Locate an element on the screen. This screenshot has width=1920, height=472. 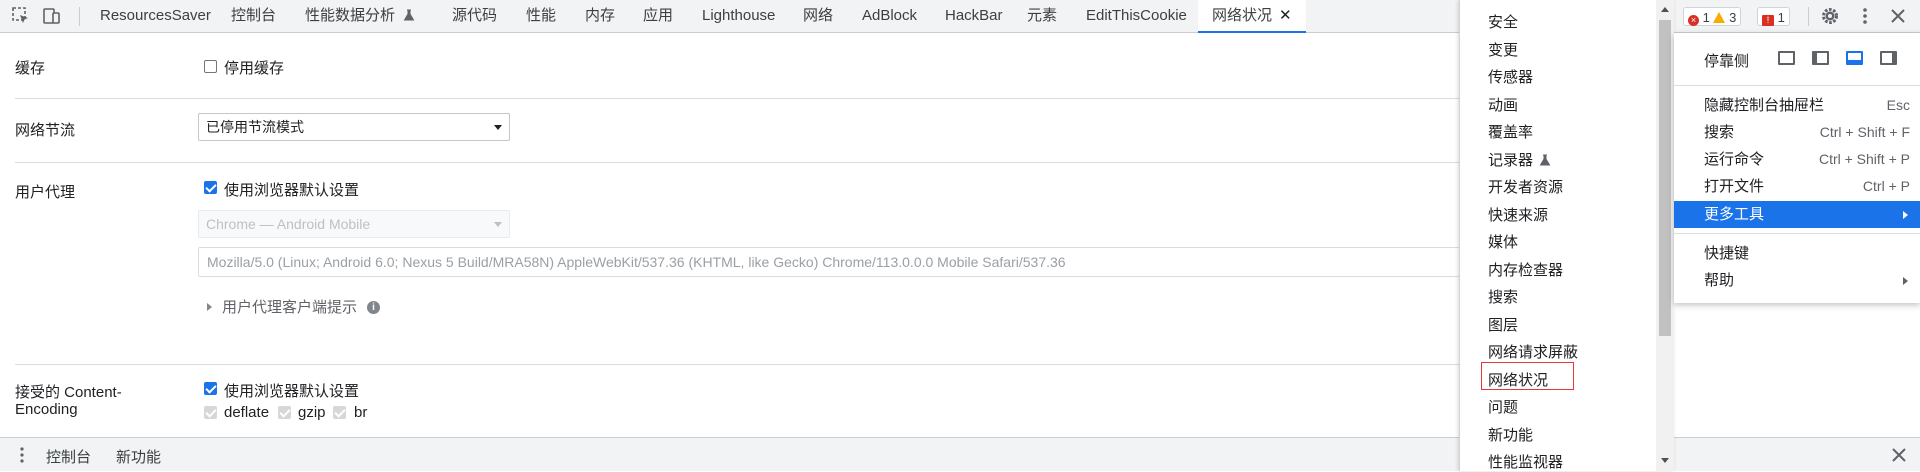
encoding-br-checkbox is located at coordinates (339, 412).